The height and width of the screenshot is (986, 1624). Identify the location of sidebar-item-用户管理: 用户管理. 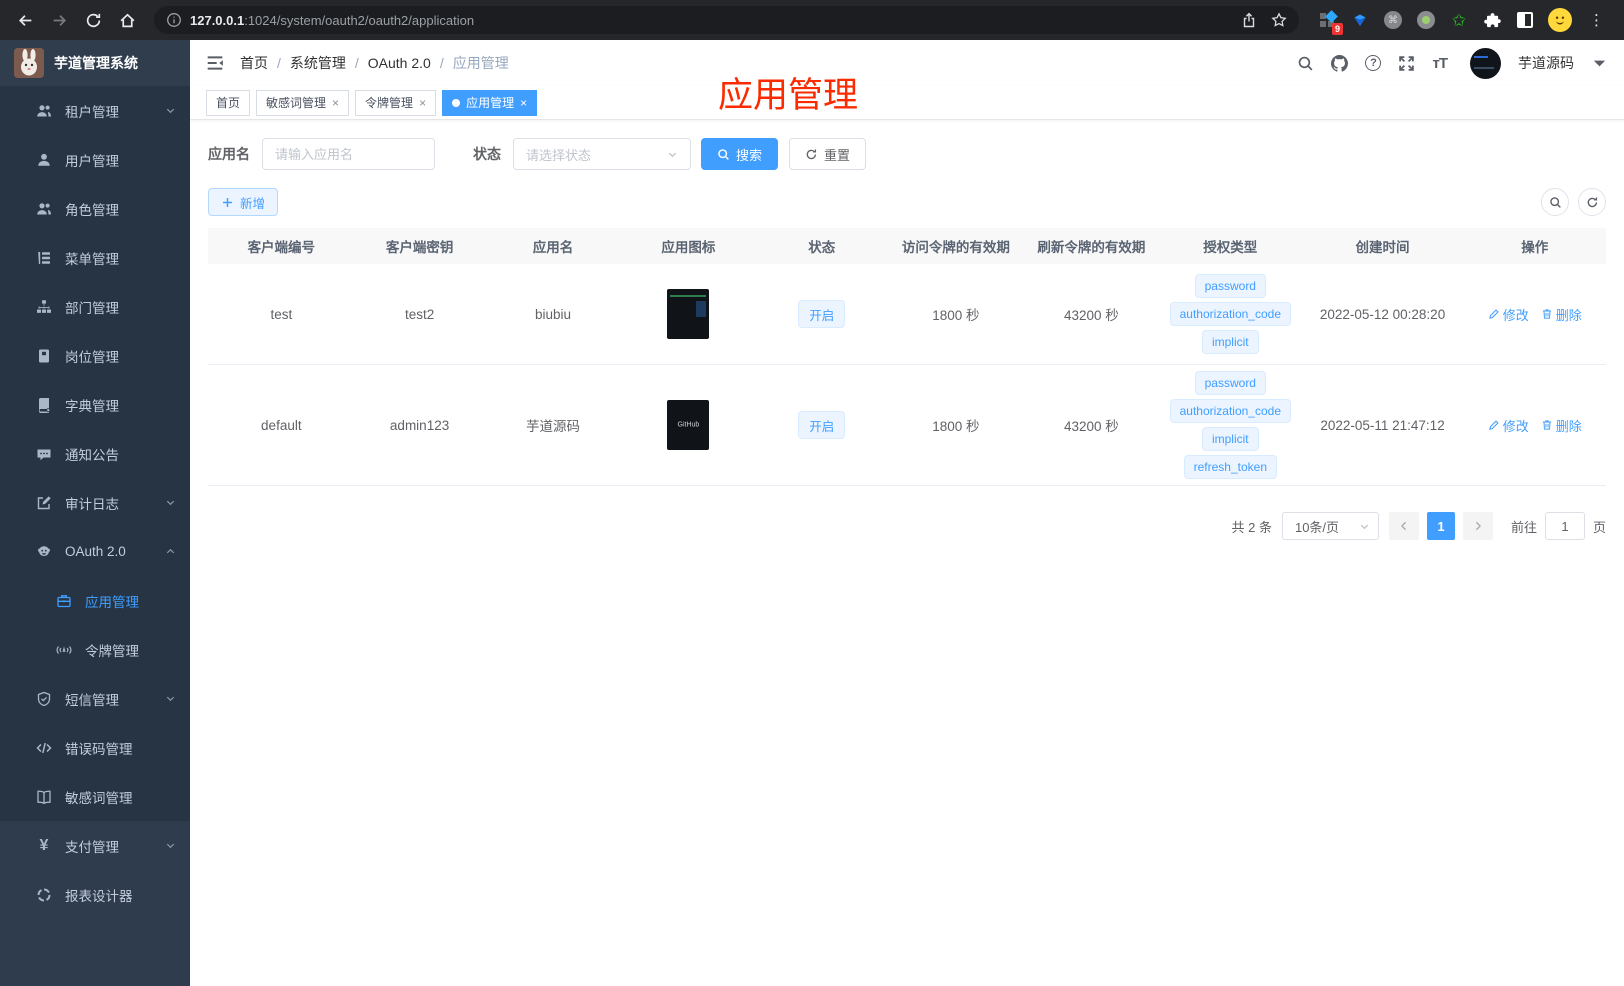
(95, 159).